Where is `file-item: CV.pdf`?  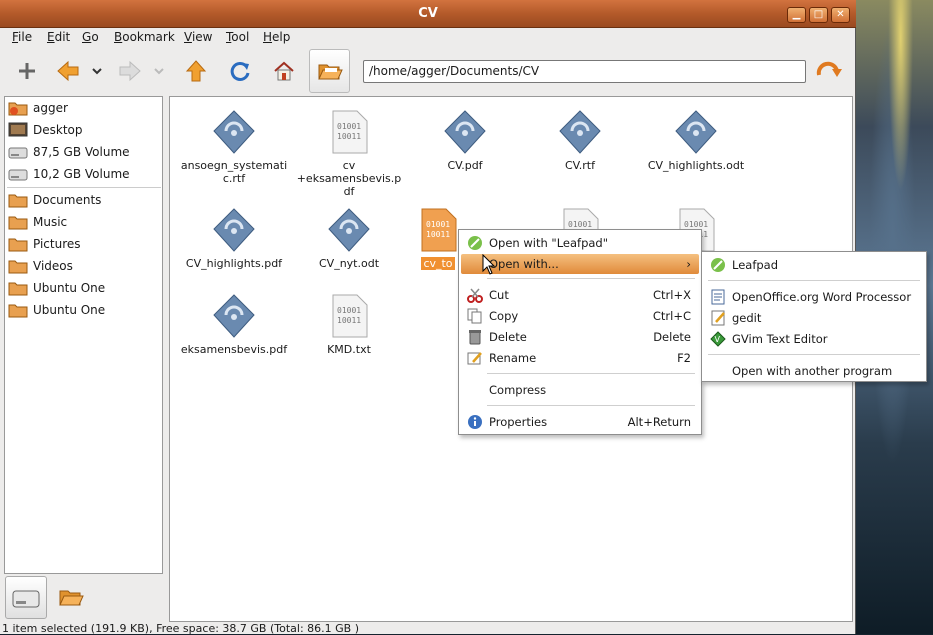 file-item: CV.pdf is located at coordinates (465, 139).